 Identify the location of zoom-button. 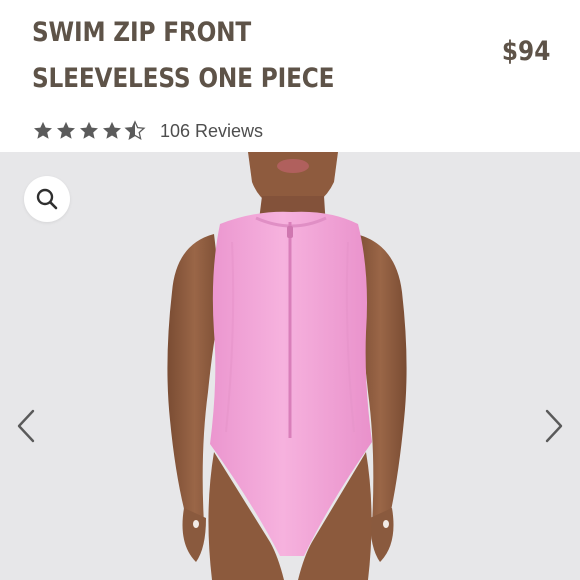
(47, 199).